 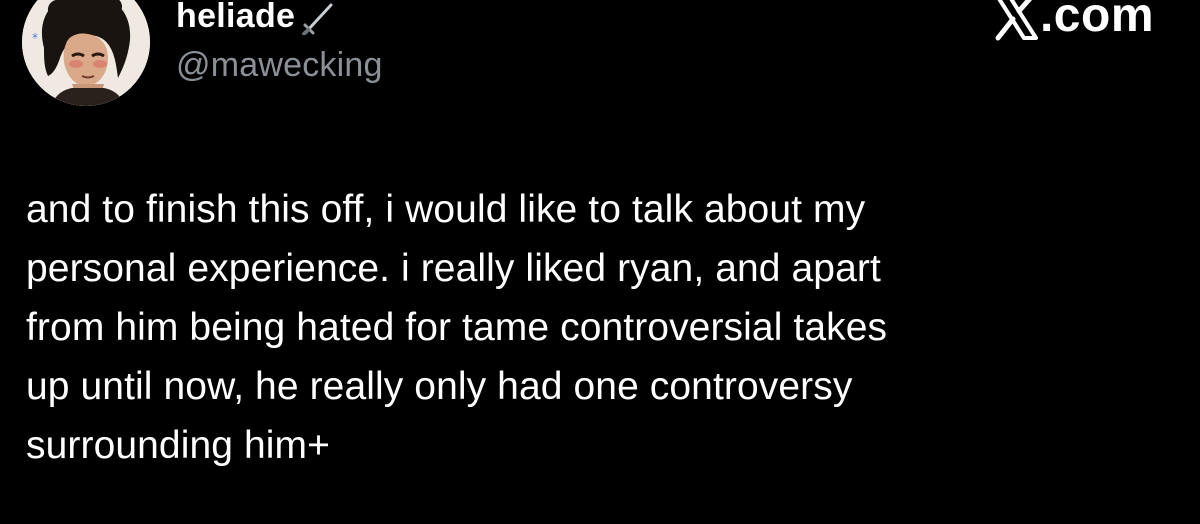 I want to click on tweet-header: * heliade @mawecking, so click(x=202, y=53).